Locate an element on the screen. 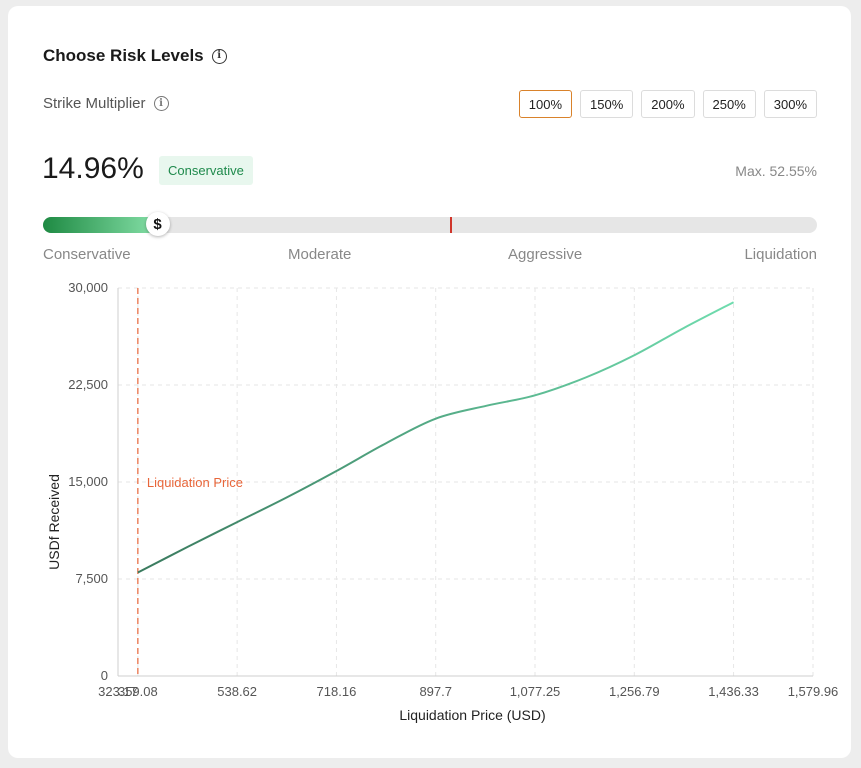  x-tick-label: 897.7 is located at coordinates (435, 691).